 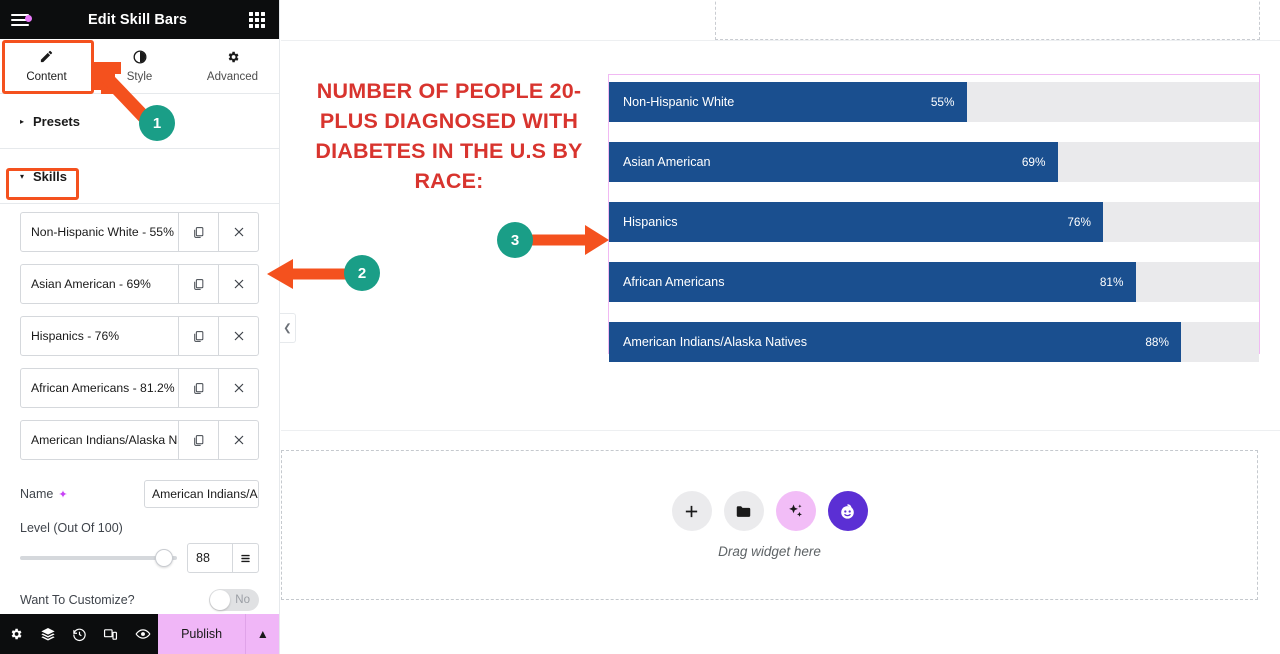 I want to click on tab-advanced: Advanced, so click(x=232, y=66).